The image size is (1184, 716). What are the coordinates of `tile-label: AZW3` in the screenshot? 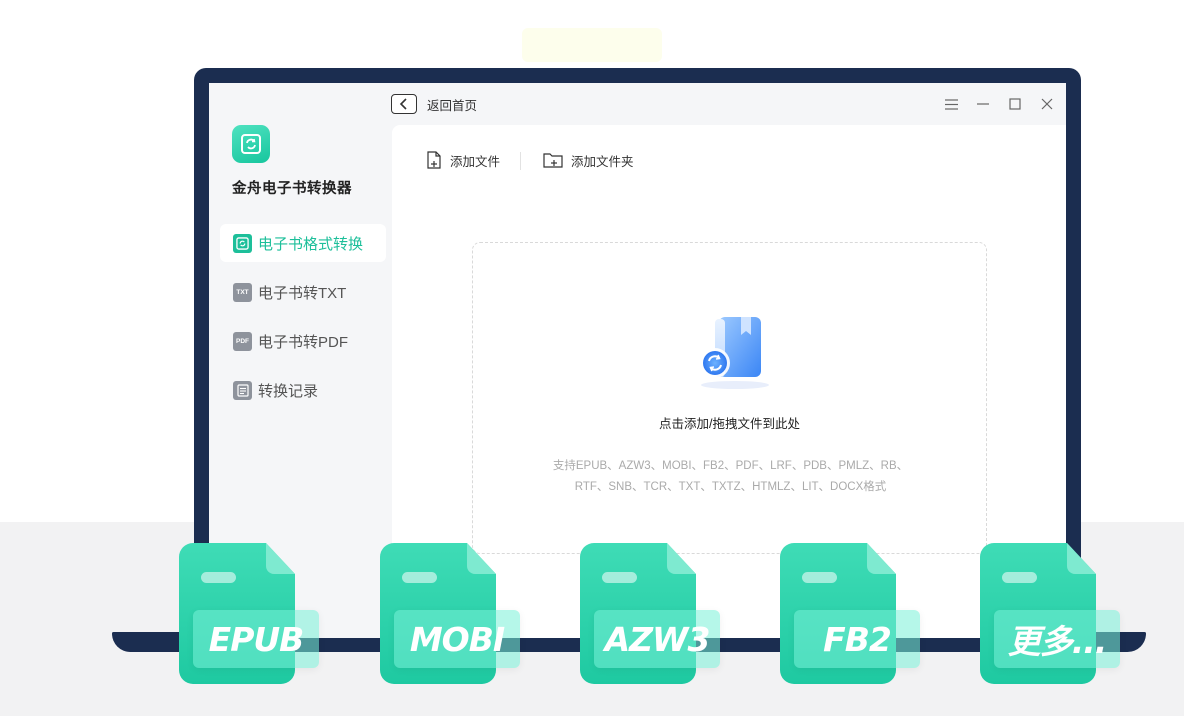 It's located at (657, 639).